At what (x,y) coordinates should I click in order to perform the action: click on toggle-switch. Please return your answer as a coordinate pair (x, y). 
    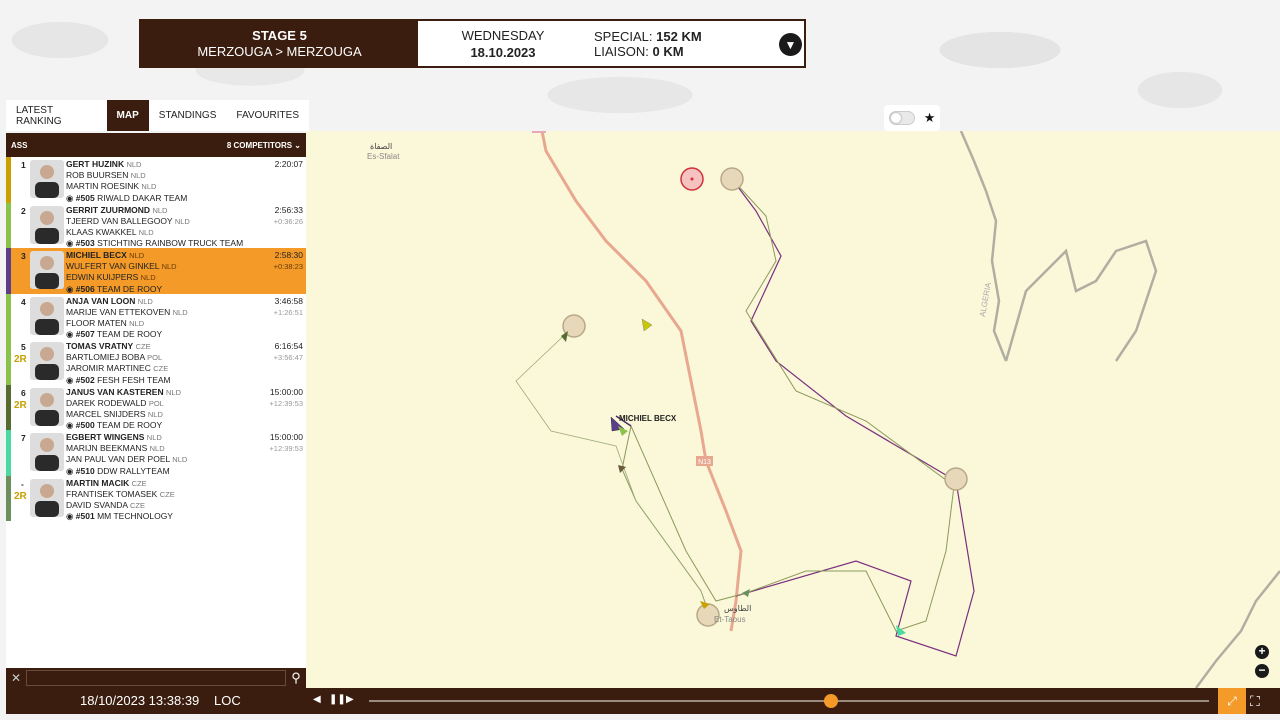
    Looking at the image, I should click on (901, 118).